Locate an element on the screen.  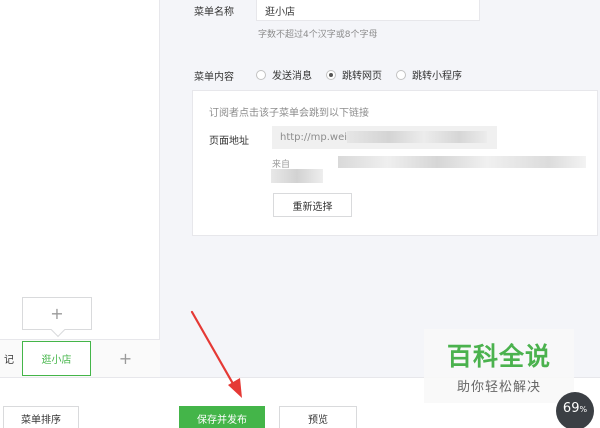
redacted-url is located at coordinates (417, 137).